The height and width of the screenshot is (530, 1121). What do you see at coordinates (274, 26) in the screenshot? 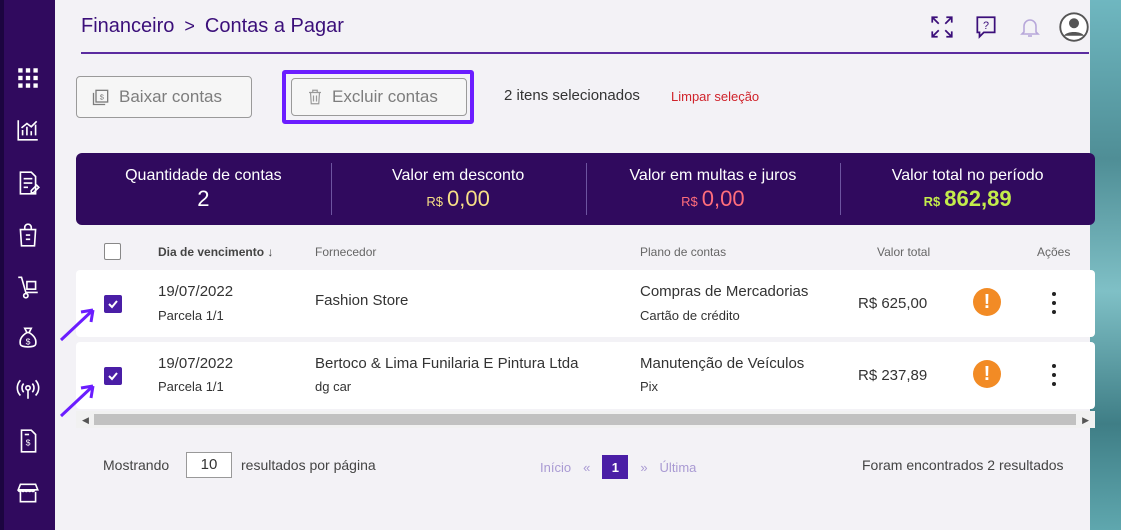
I see `breadcrumb-current: Contas a Pagar` at bounding box center [274, 26].